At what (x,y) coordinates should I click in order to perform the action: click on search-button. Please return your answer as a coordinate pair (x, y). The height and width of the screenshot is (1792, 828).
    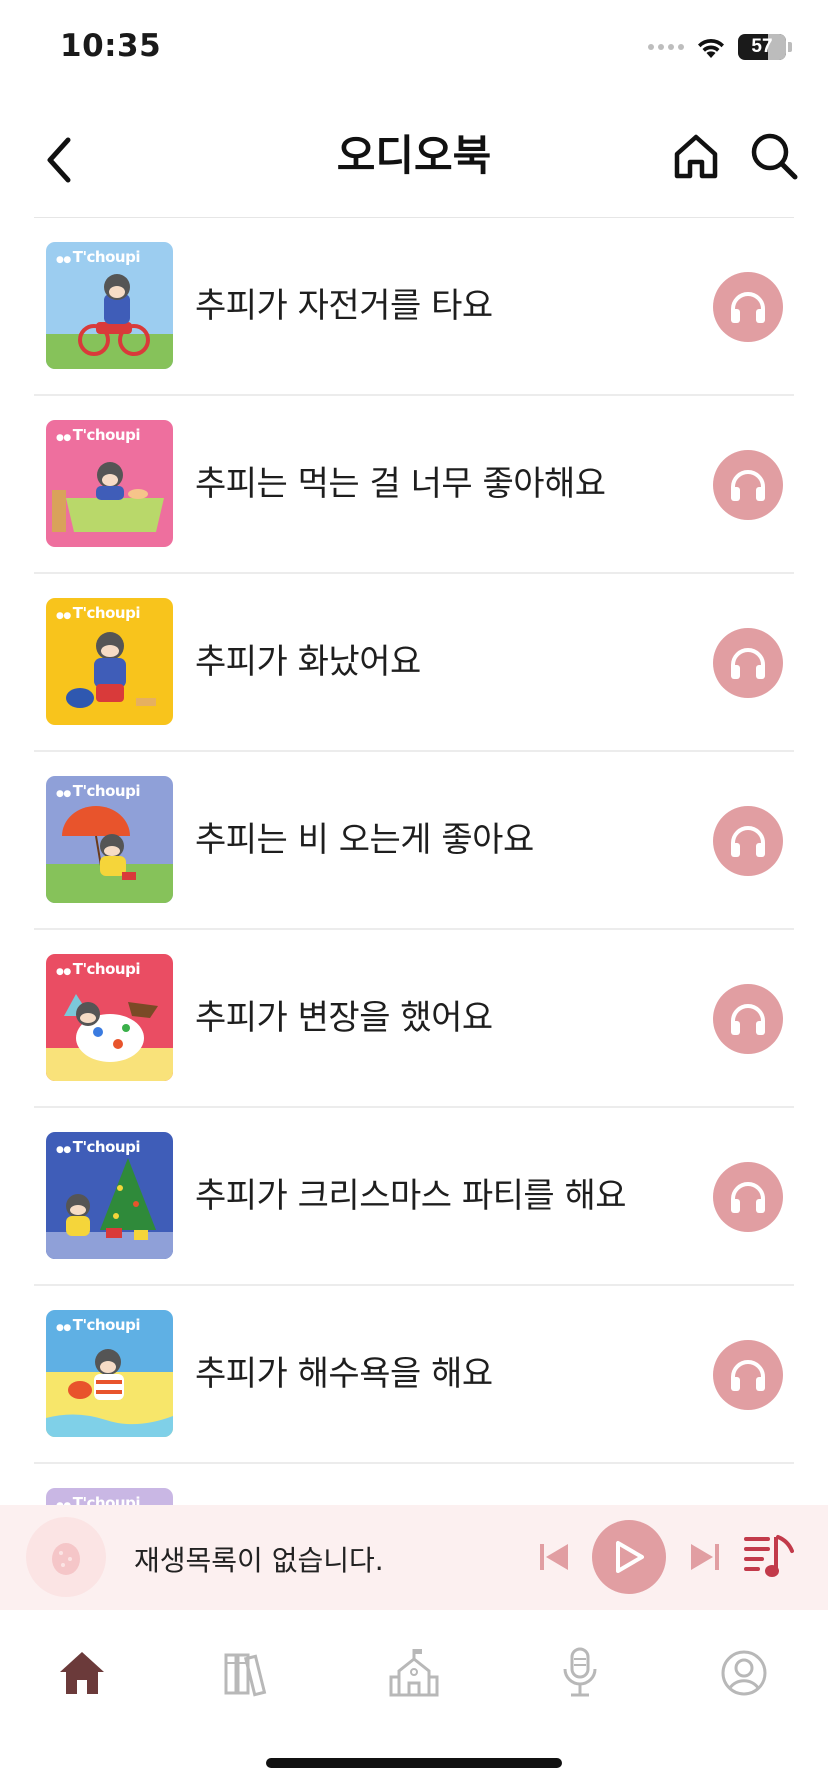
    Looking at the image, I should click on (774, 156).